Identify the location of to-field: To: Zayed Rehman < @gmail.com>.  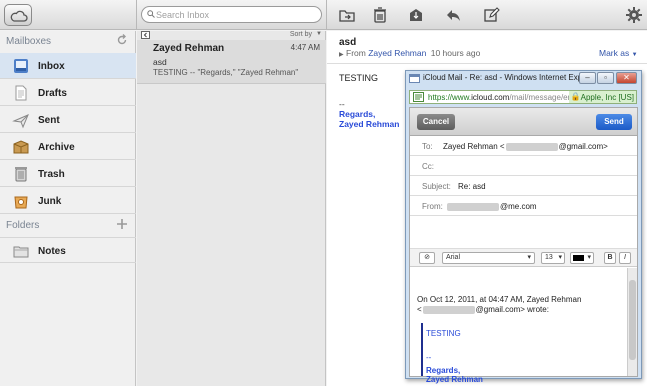
(523, 146).